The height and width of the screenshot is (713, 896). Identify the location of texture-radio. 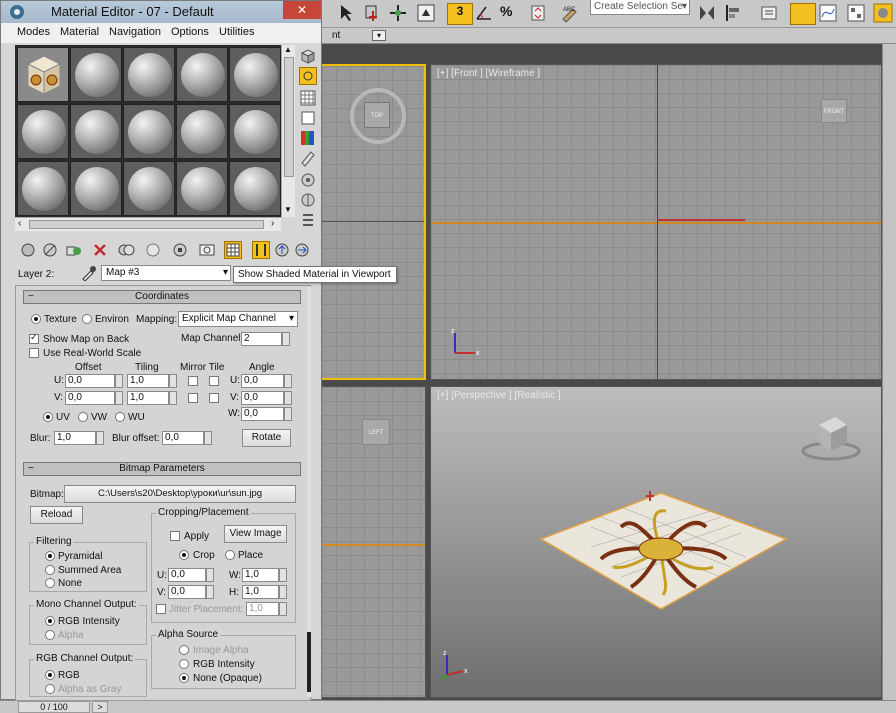
(36, 319).